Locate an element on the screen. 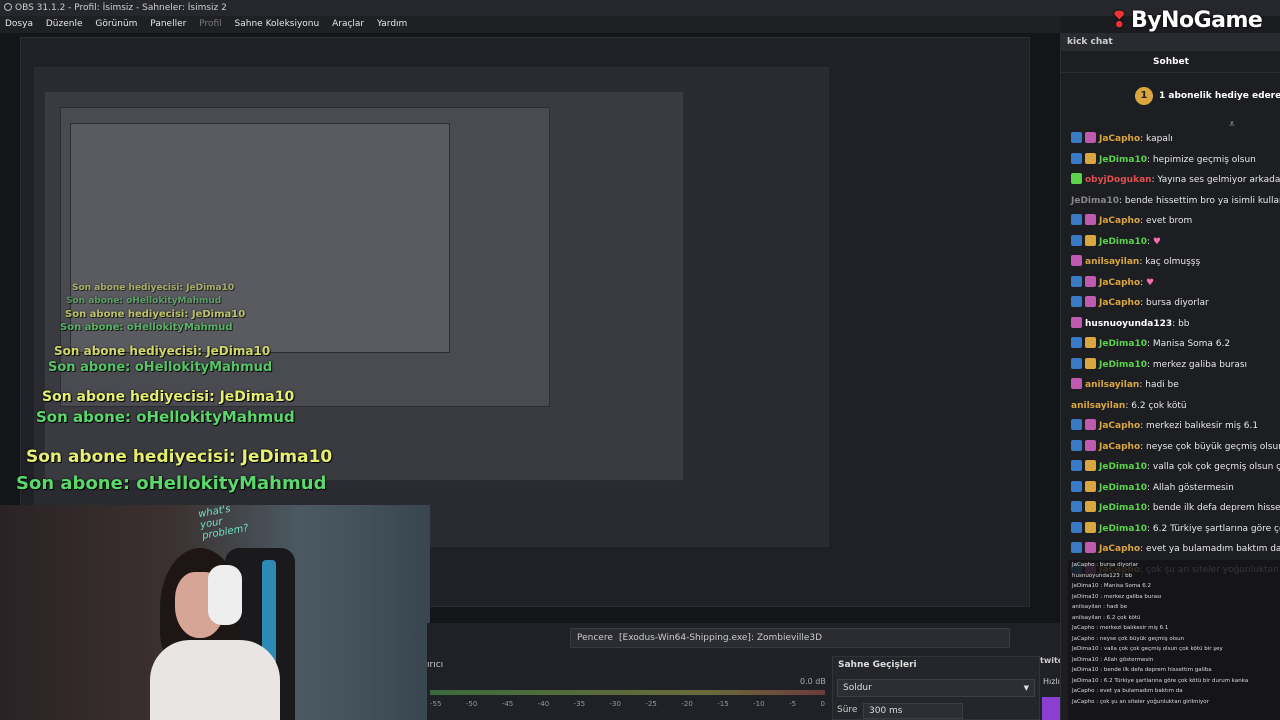 Image resolution: width=1280 pixels, height=720 pixels. chat-message: anilsayilan: hadi be is located at coordinates (1170, 385).